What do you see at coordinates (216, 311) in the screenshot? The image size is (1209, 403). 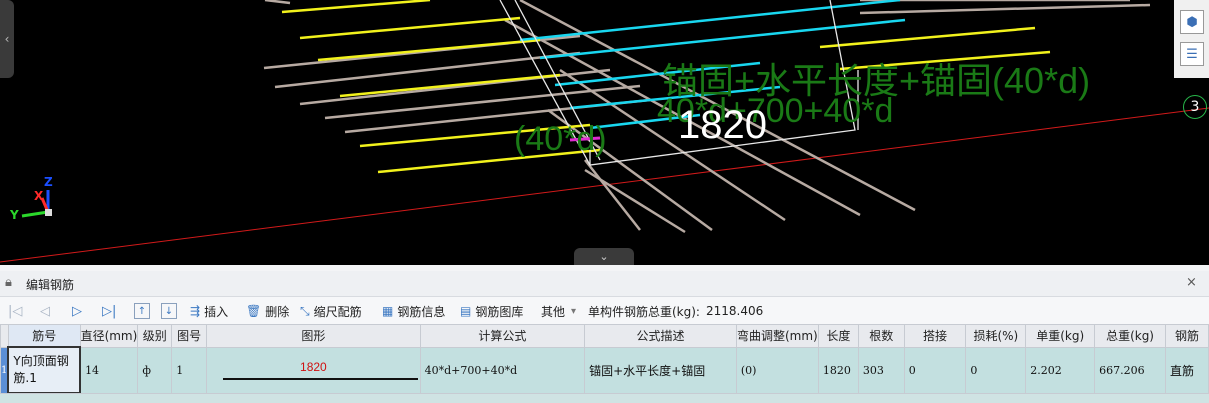 I see `insert-label: 插入` at bounding box center [216, 311].